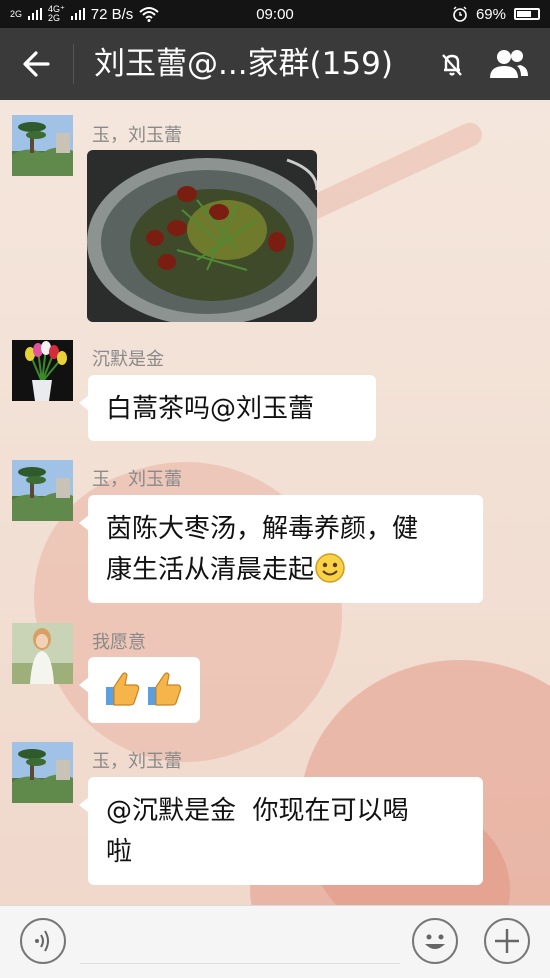 The width and height of the screenshot is (550, 978). What do you see at coordinates (210, 570) in the screenshot?
I see `message-text-line-2: 康生活从清晨走起` at bounding box center [210, 570].